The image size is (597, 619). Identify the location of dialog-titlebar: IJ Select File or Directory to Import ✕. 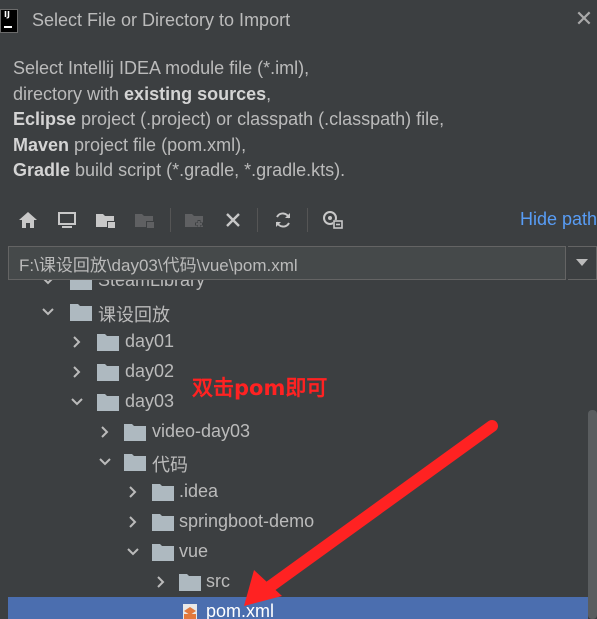
(298, 22).